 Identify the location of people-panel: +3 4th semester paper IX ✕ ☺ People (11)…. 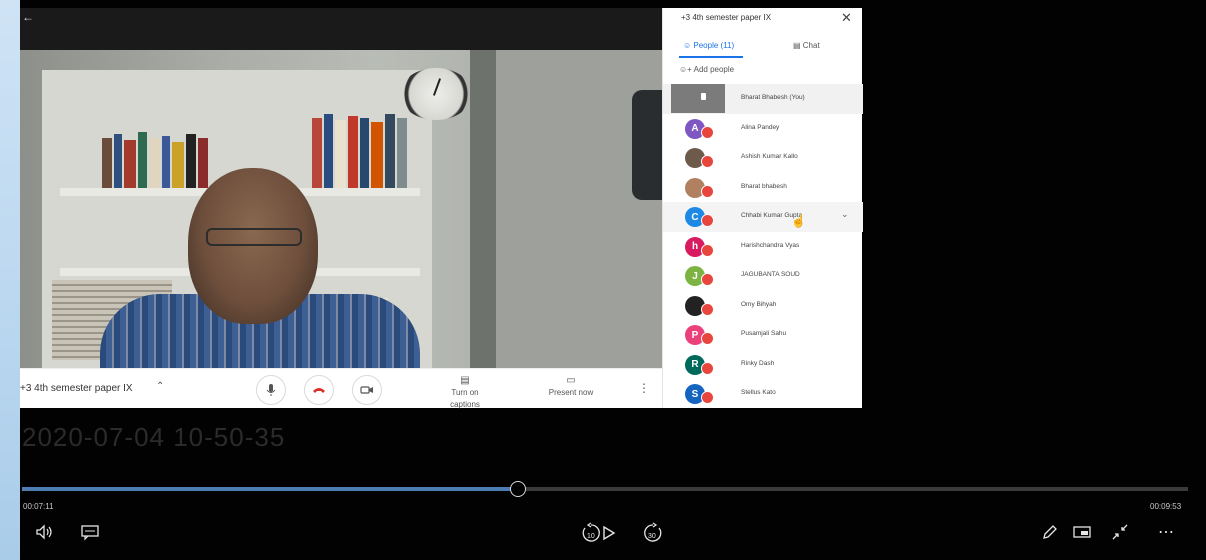
(762, 208).